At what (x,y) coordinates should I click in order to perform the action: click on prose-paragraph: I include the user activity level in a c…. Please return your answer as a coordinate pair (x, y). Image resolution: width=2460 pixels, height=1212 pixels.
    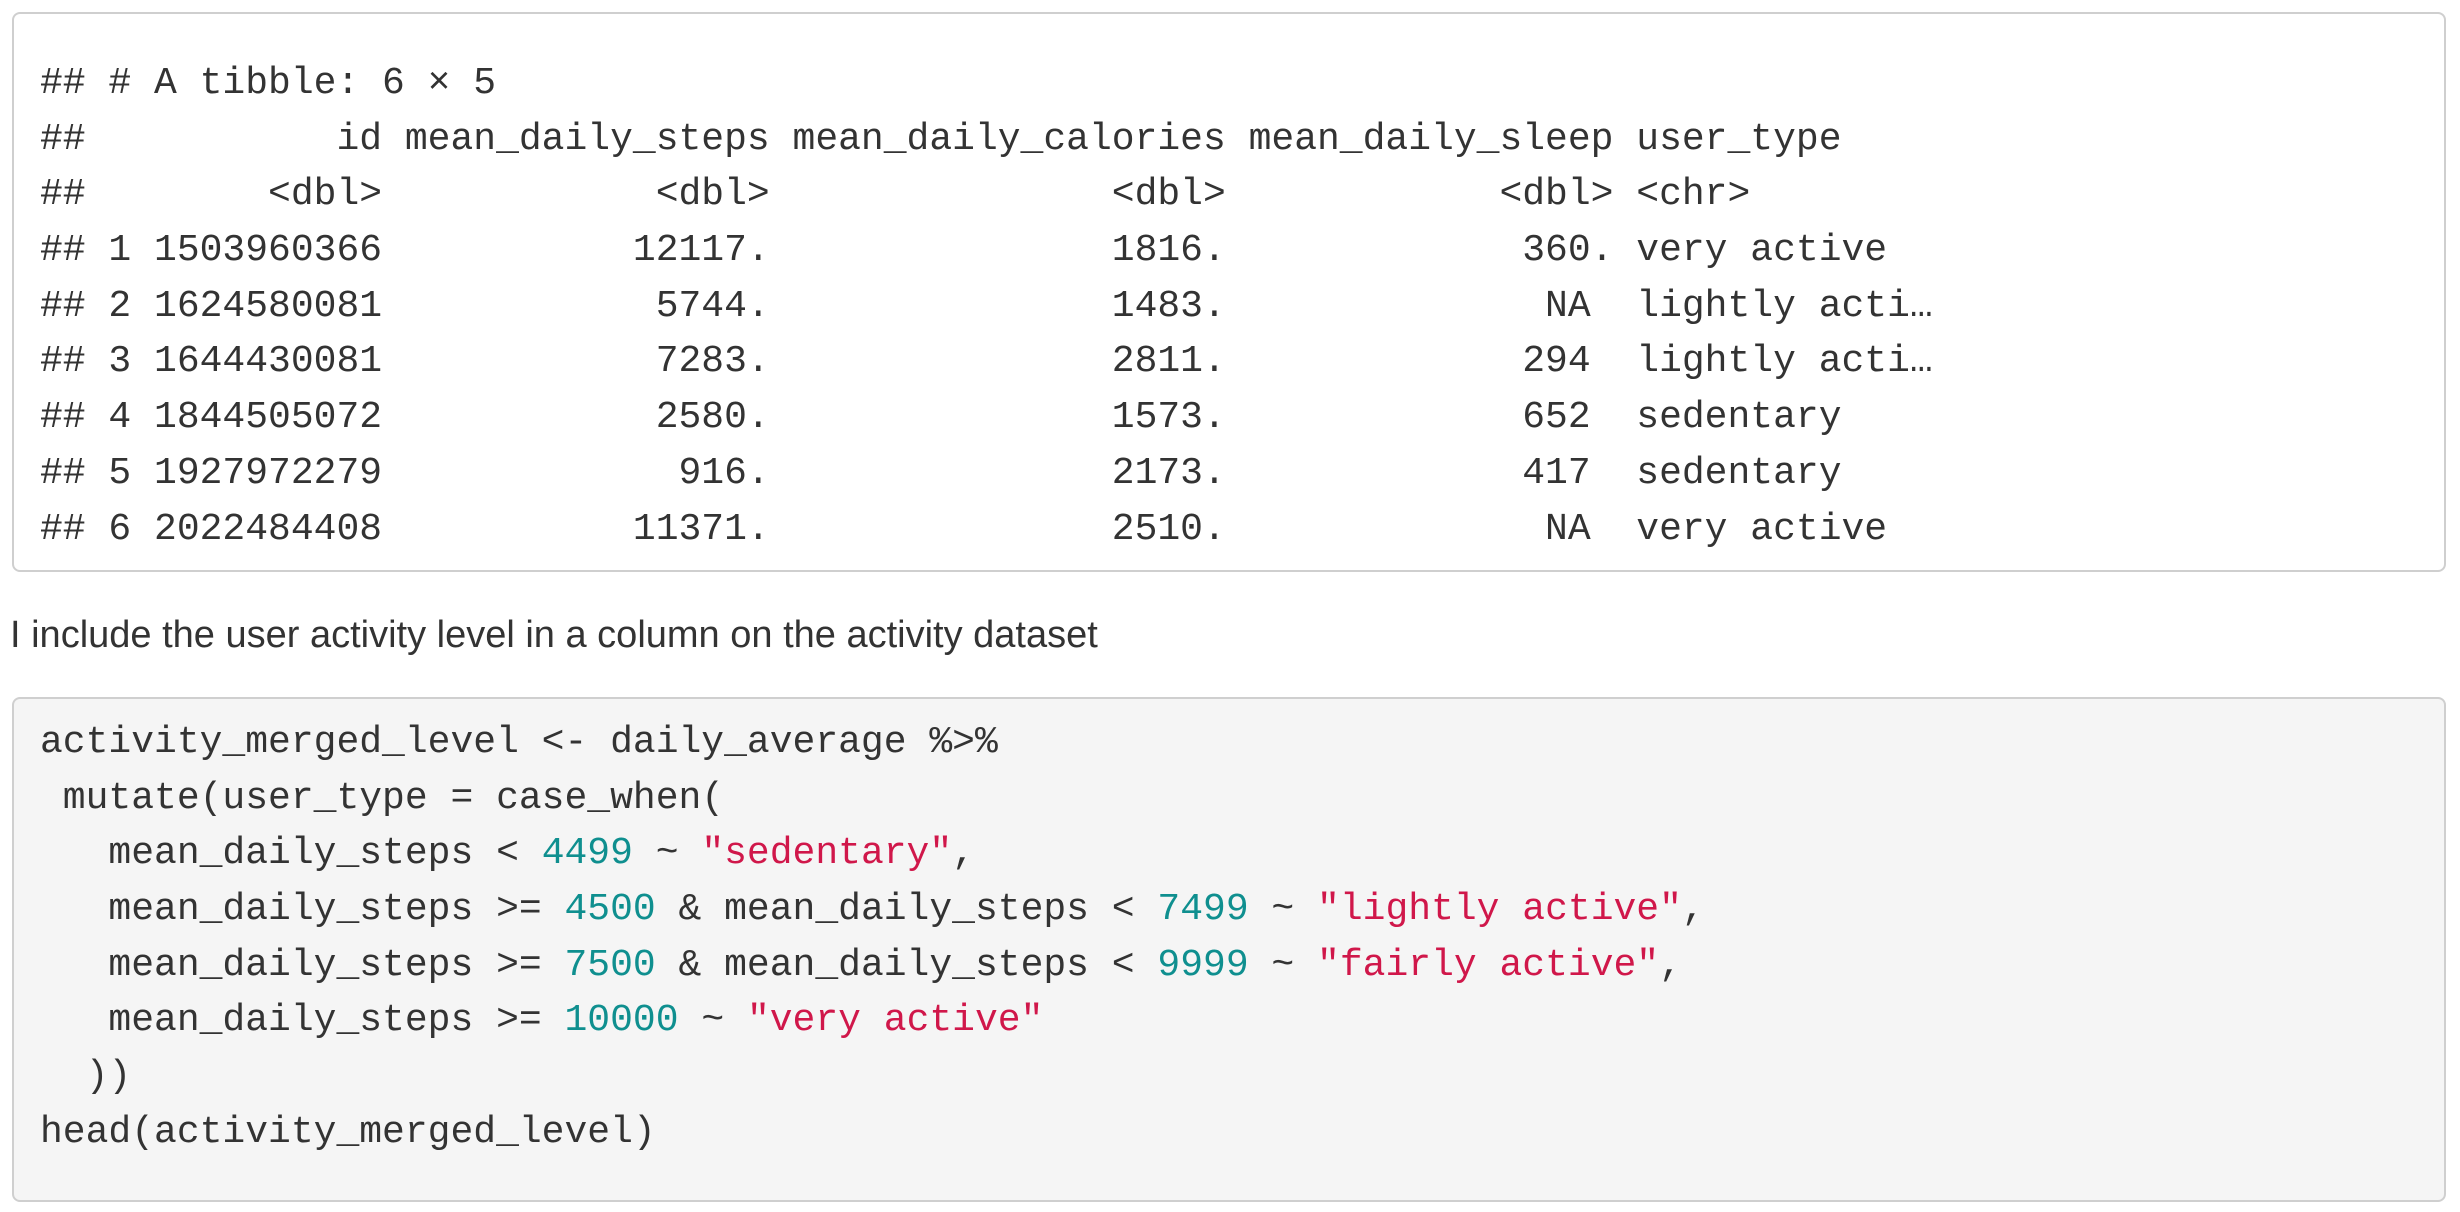
    Looking at the image, I should click on (554, 635).